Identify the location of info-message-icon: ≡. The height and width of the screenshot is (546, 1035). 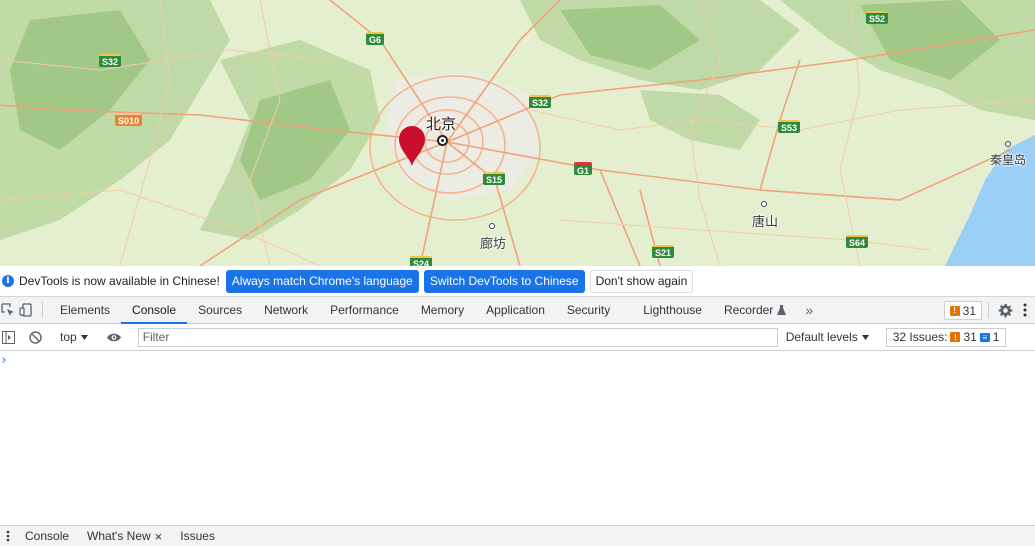
(984, 337).